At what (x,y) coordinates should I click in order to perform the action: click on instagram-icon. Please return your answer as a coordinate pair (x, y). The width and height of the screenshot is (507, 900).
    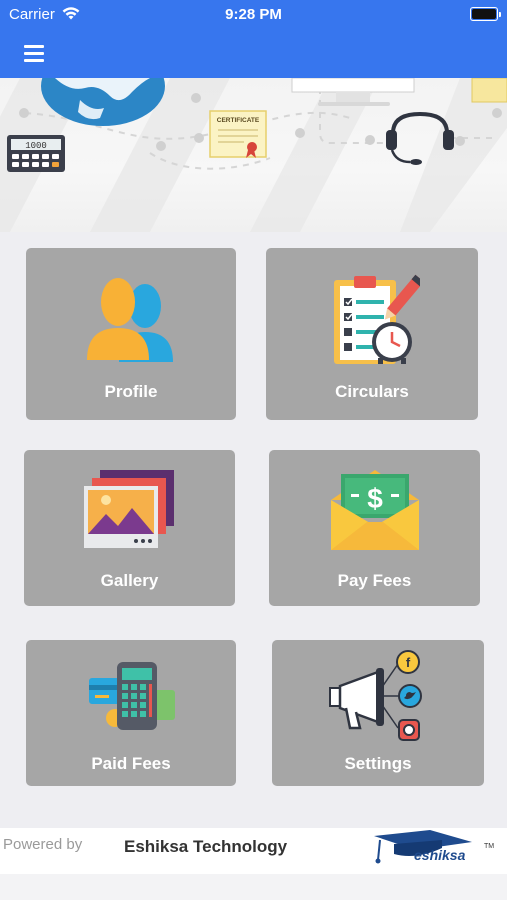
    Looking at the image, I should click on (409, 730).